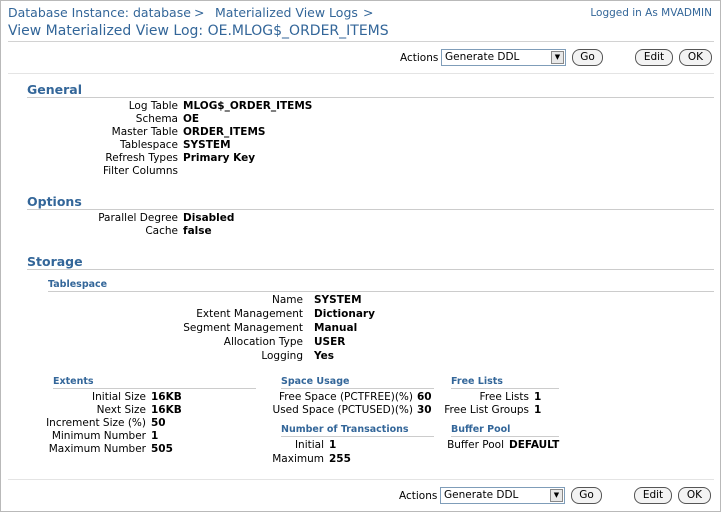  I want to click on field-label: Master Table, so click(144, 132).